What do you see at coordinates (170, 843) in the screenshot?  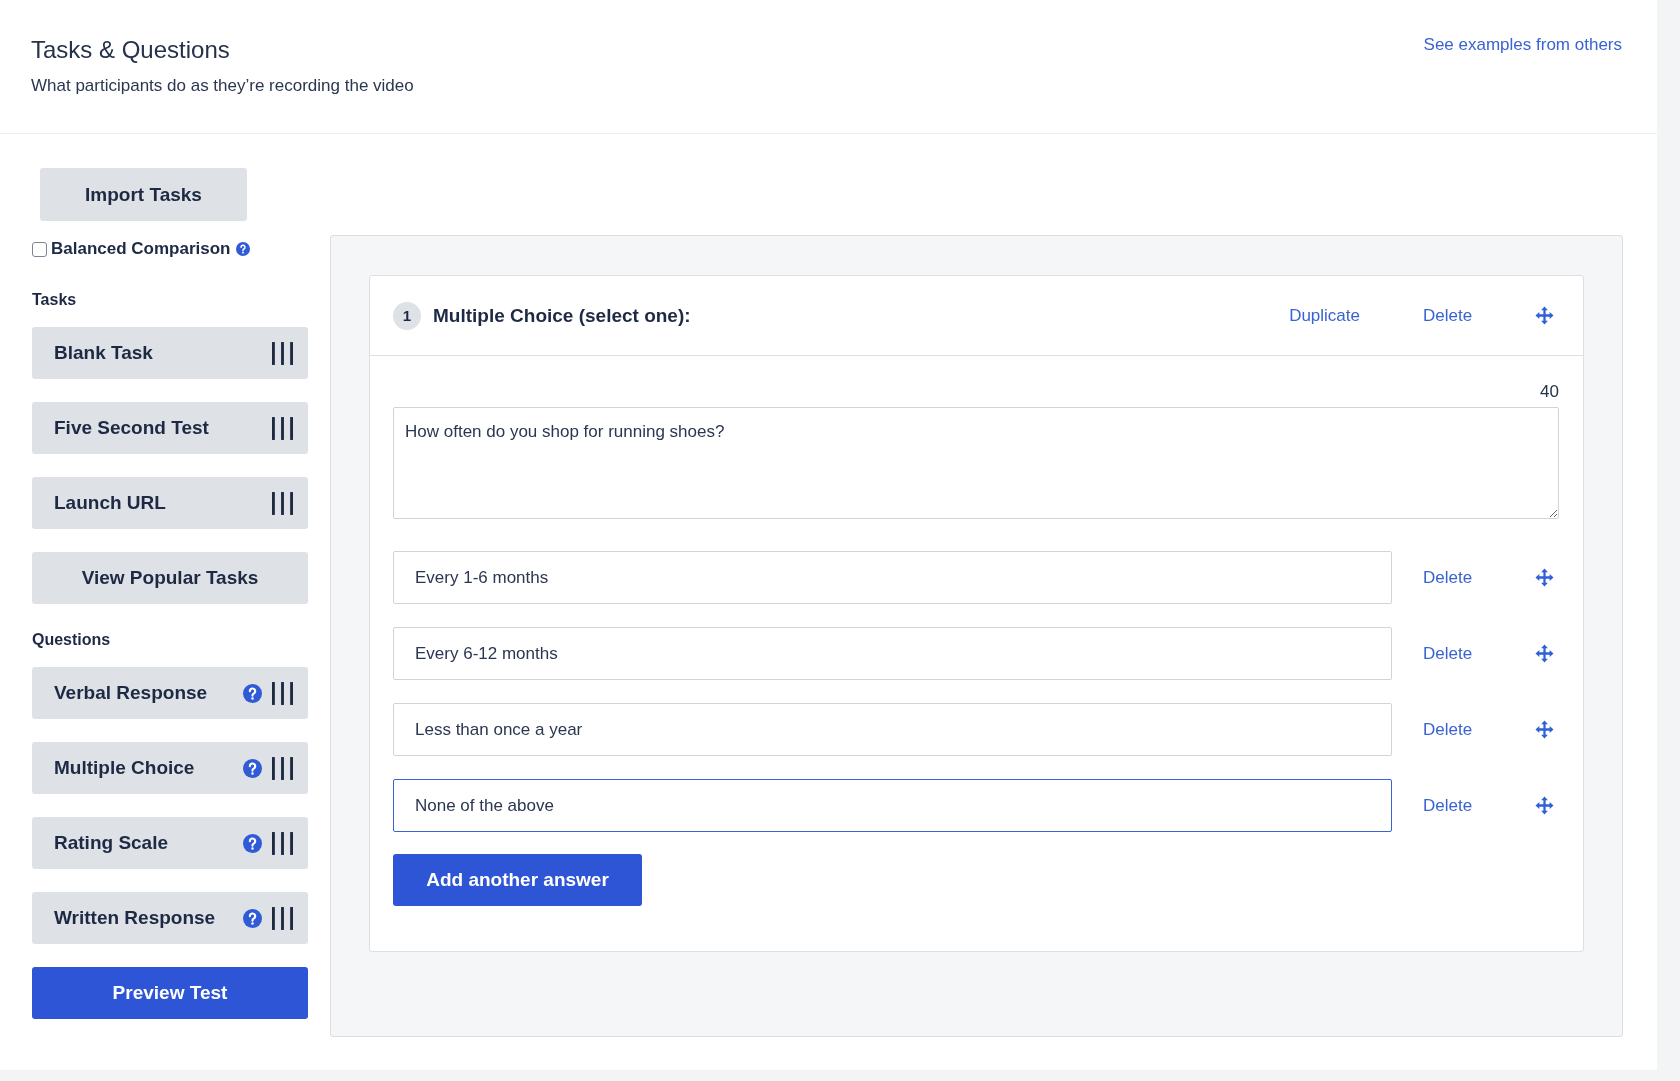 I see `question-item: Rating Scale` at bounding box center [170, 843].